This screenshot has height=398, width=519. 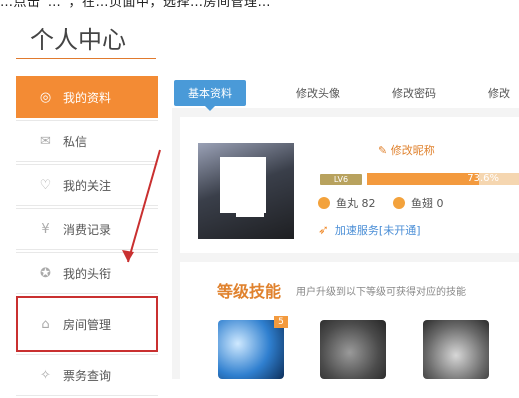 I want to click on sidebar-item-label: 我的头衔, so click(x=87, y=273).